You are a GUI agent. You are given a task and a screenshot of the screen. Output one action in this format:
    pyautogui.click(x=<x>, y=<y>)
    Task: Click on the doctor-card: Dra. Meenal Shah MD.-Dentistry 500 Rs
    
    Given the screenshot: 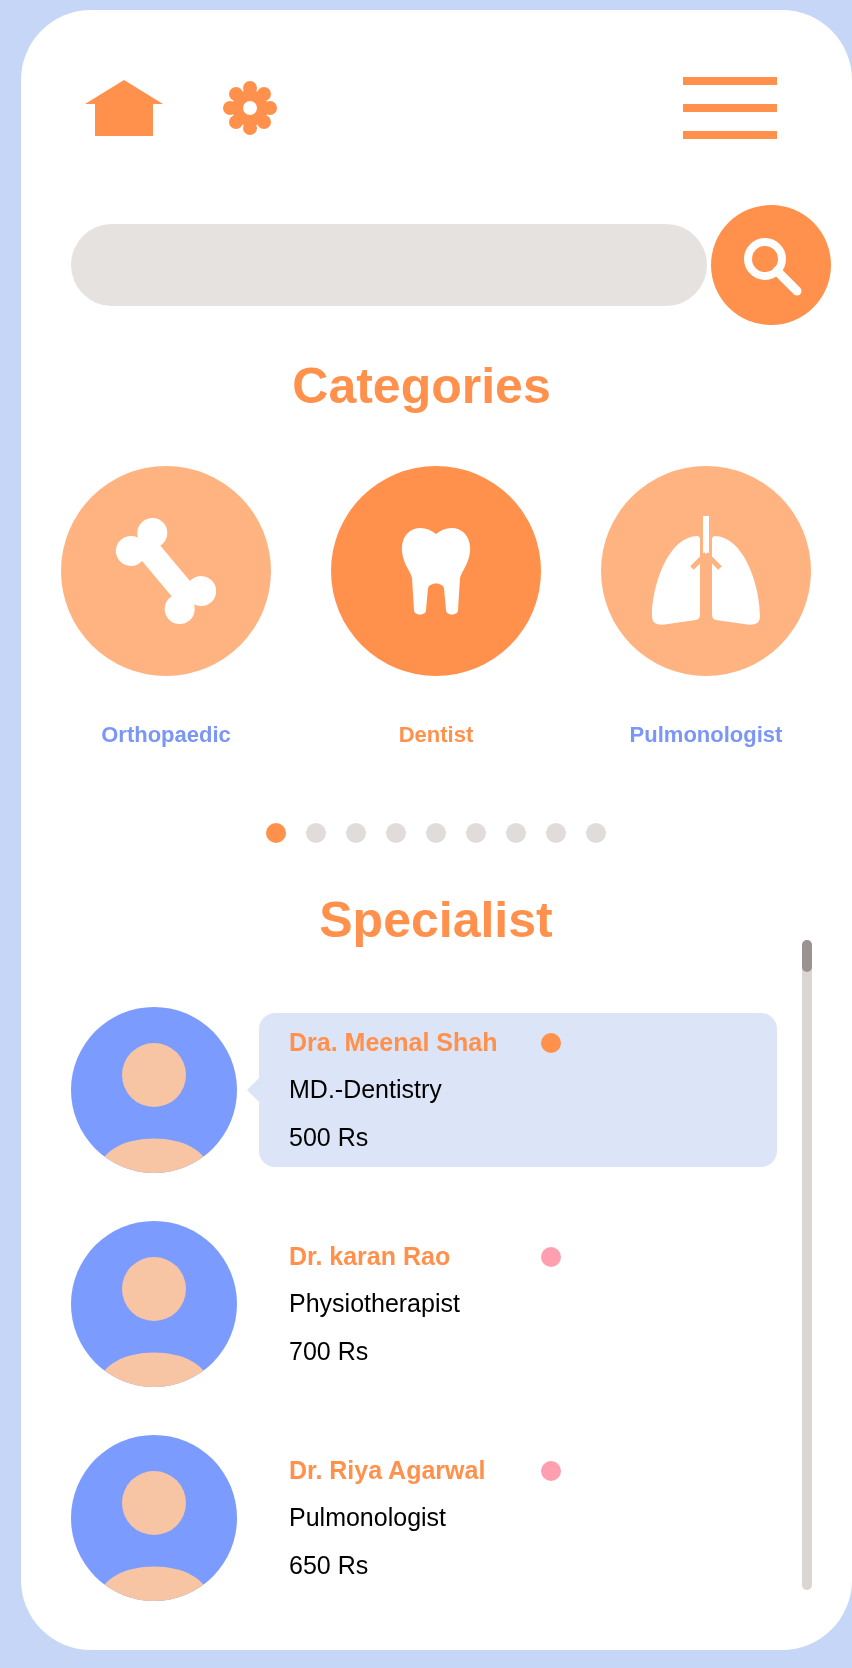 What is the action you would take?
    pyautogui.click(x=518, y=1090)
    